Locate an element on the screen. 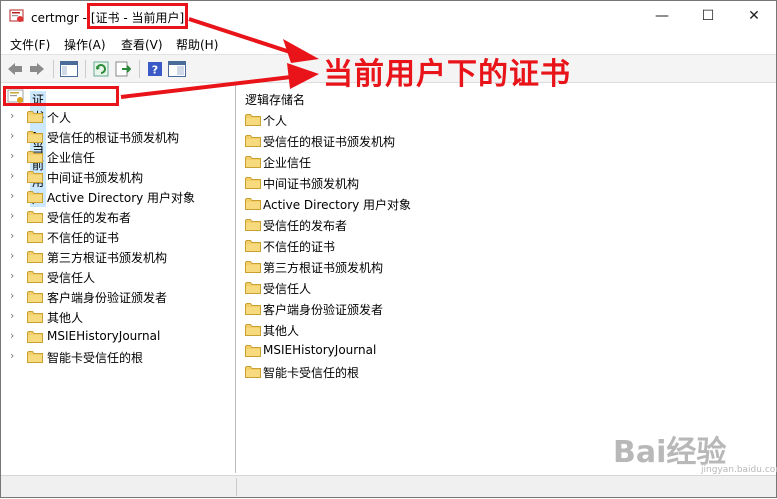  tree-item: › 受信任人 is located at coordinates (118, 276).